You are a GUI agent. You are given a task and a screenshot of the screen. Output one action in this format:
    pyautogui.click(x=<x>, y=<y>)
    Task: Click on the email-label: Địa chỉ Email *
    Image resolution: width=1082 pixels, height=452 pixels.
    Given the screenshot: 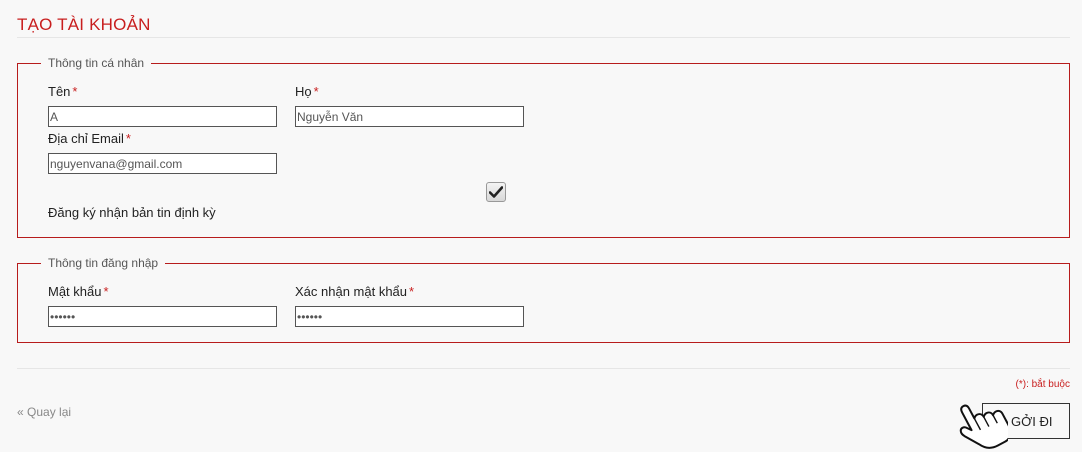 What is the action you would take?
    pyautogui.click(x=89, y=139)
    